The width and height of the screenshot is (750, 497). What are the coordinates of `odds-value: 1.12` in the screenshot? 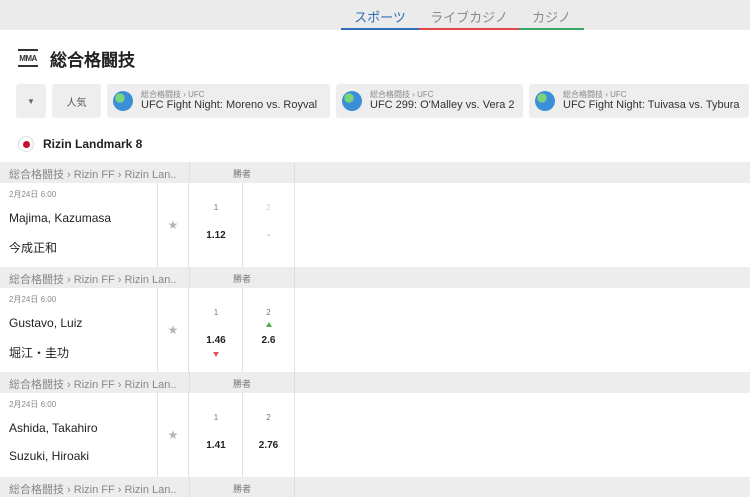 It's located at (216, 235).